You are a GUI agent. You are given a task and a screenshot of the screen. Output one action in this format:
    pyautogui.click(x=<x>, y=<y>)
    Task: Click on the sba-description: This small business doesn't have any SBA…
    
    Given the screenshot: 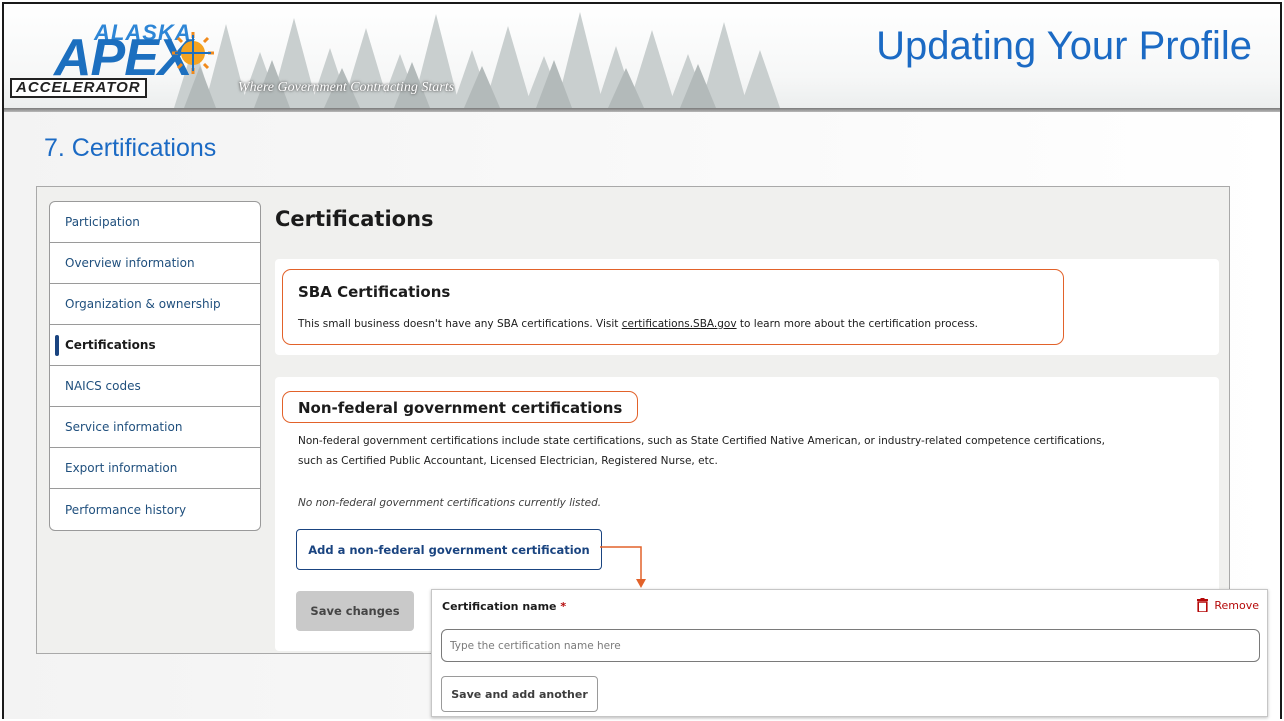 What is the action you would take?
    pyautogui.click(x=638, y=324)
    